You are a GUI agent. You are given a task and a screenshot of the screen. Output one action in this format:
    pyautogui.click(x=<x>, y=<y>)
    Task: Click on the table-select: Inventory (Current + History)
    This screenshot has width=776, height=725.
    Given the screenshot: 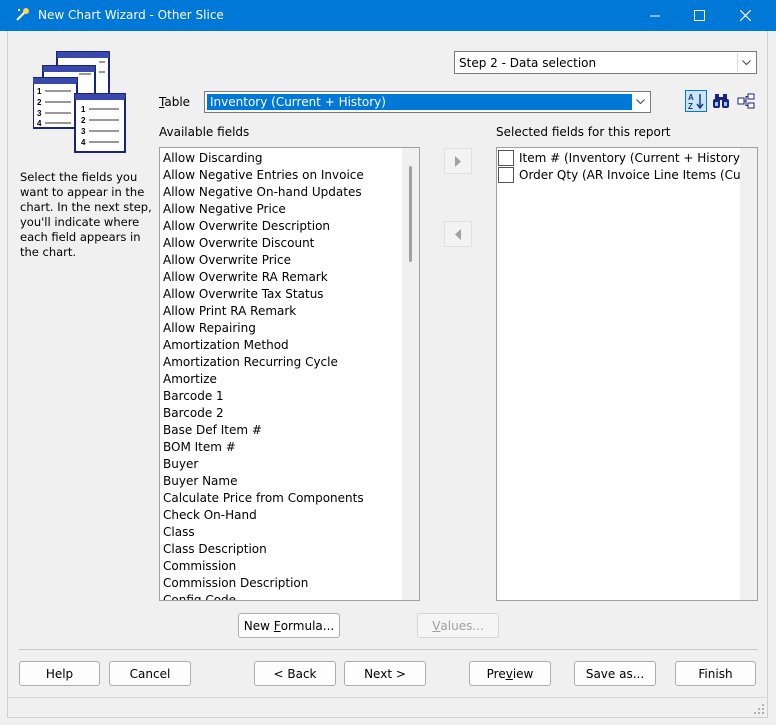 What is the action you would take?
    pyautogui.click(x=427, y=102)
    